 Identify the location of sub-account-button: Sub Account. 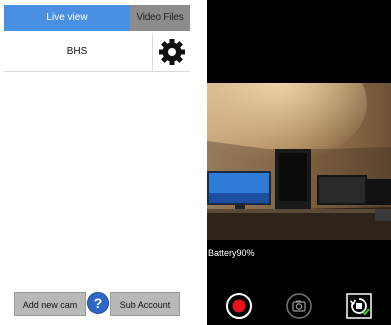
(145, 304).